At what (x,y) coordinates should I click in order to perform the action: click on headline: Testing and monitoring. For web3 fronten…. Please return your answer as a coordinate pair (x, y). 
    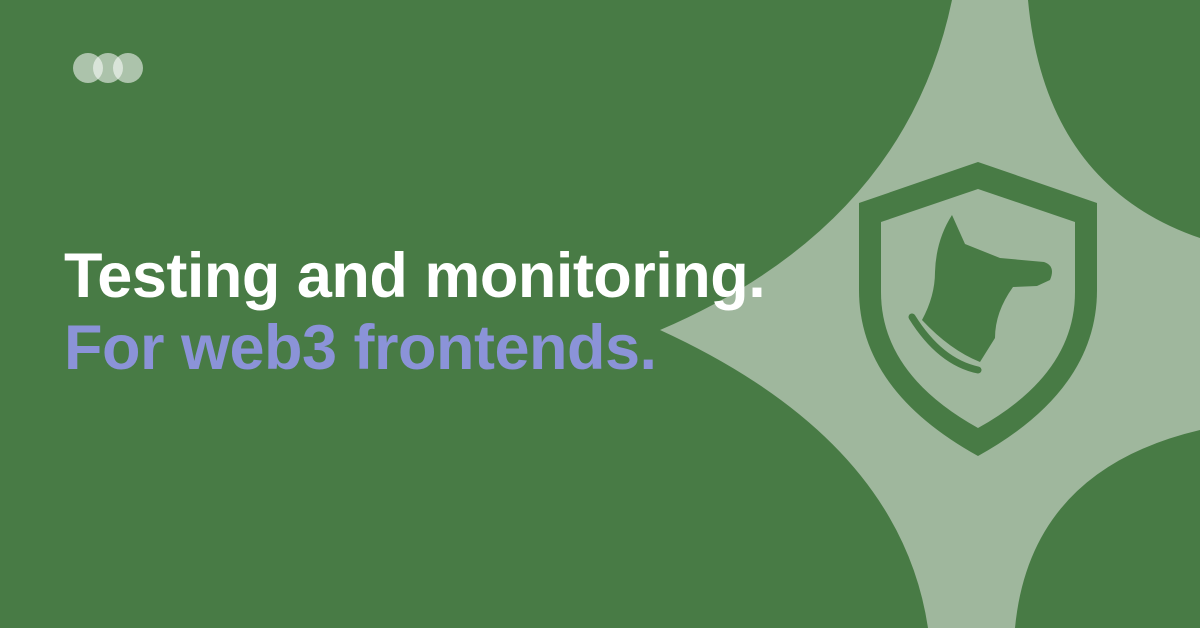
    Looking at the image, I should click on (415, 312).